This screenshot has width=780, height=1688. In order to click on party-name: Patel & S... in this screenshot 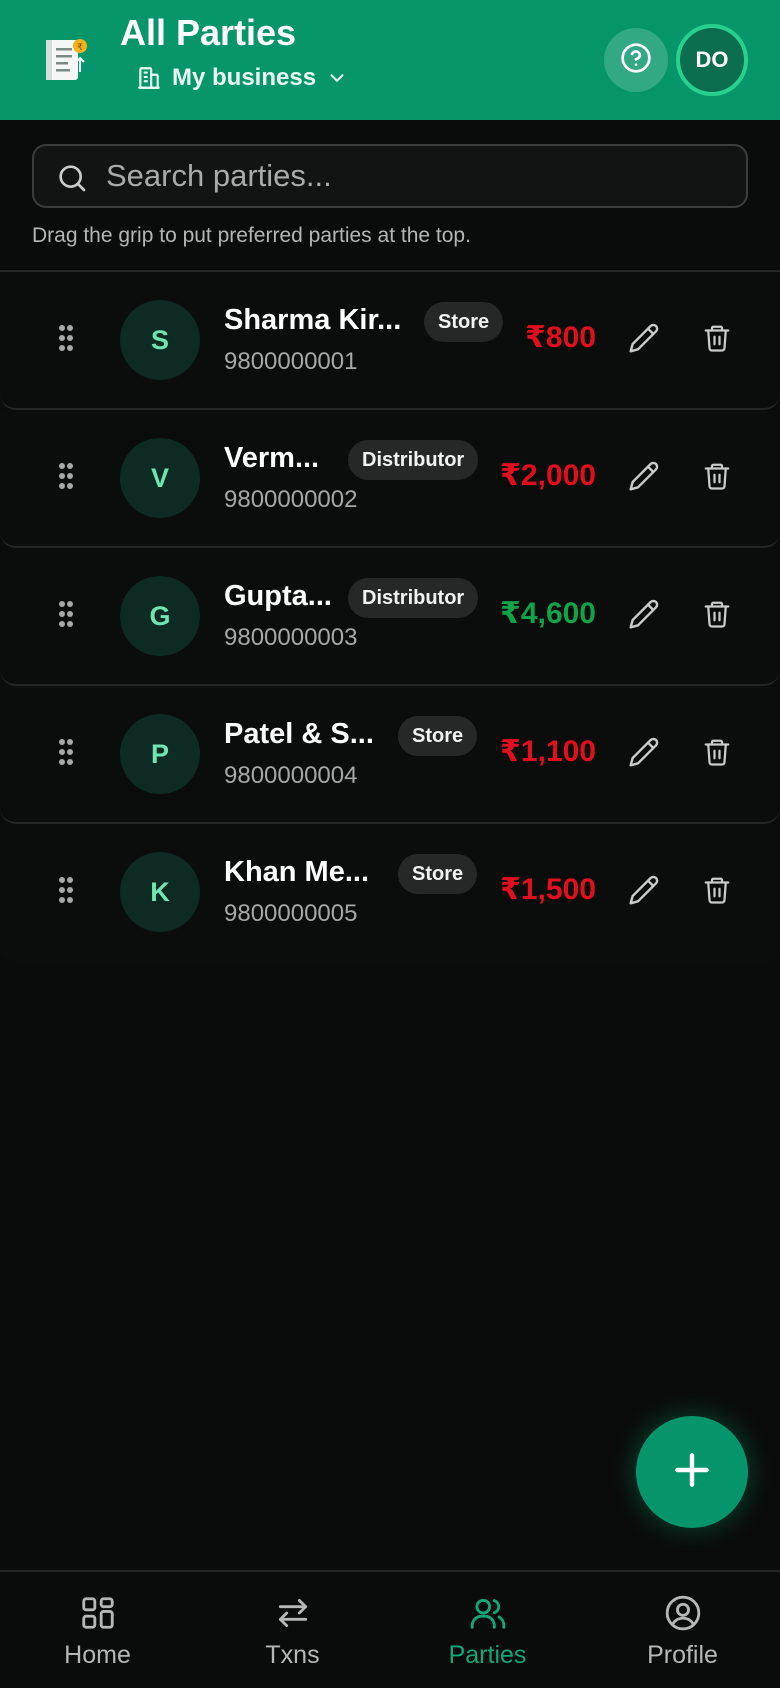, I will do `click(299, 734)`.